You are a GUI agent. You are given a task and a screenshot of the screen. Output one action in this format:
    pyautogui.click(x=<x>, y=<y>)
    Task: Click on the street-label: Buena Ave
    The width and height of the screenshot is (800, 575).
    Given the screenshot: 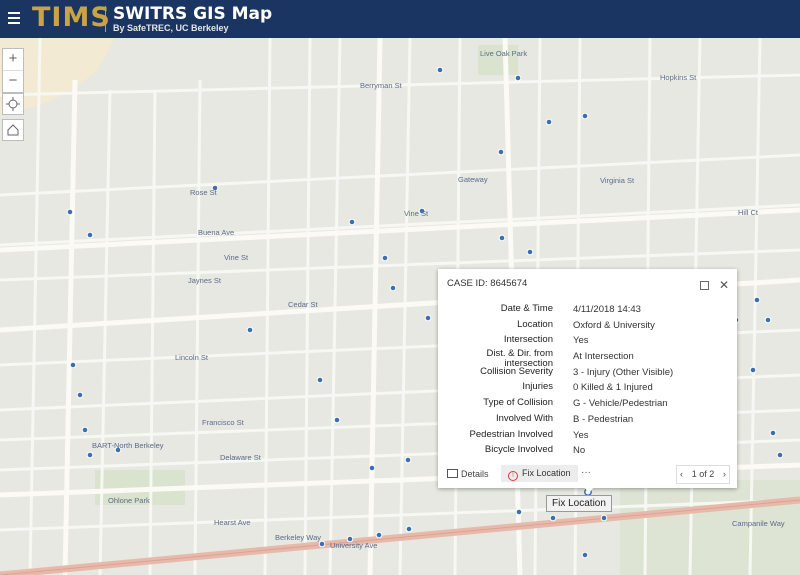 What is the action you would take?
    pyautogui.click(x=216, y=232)
    